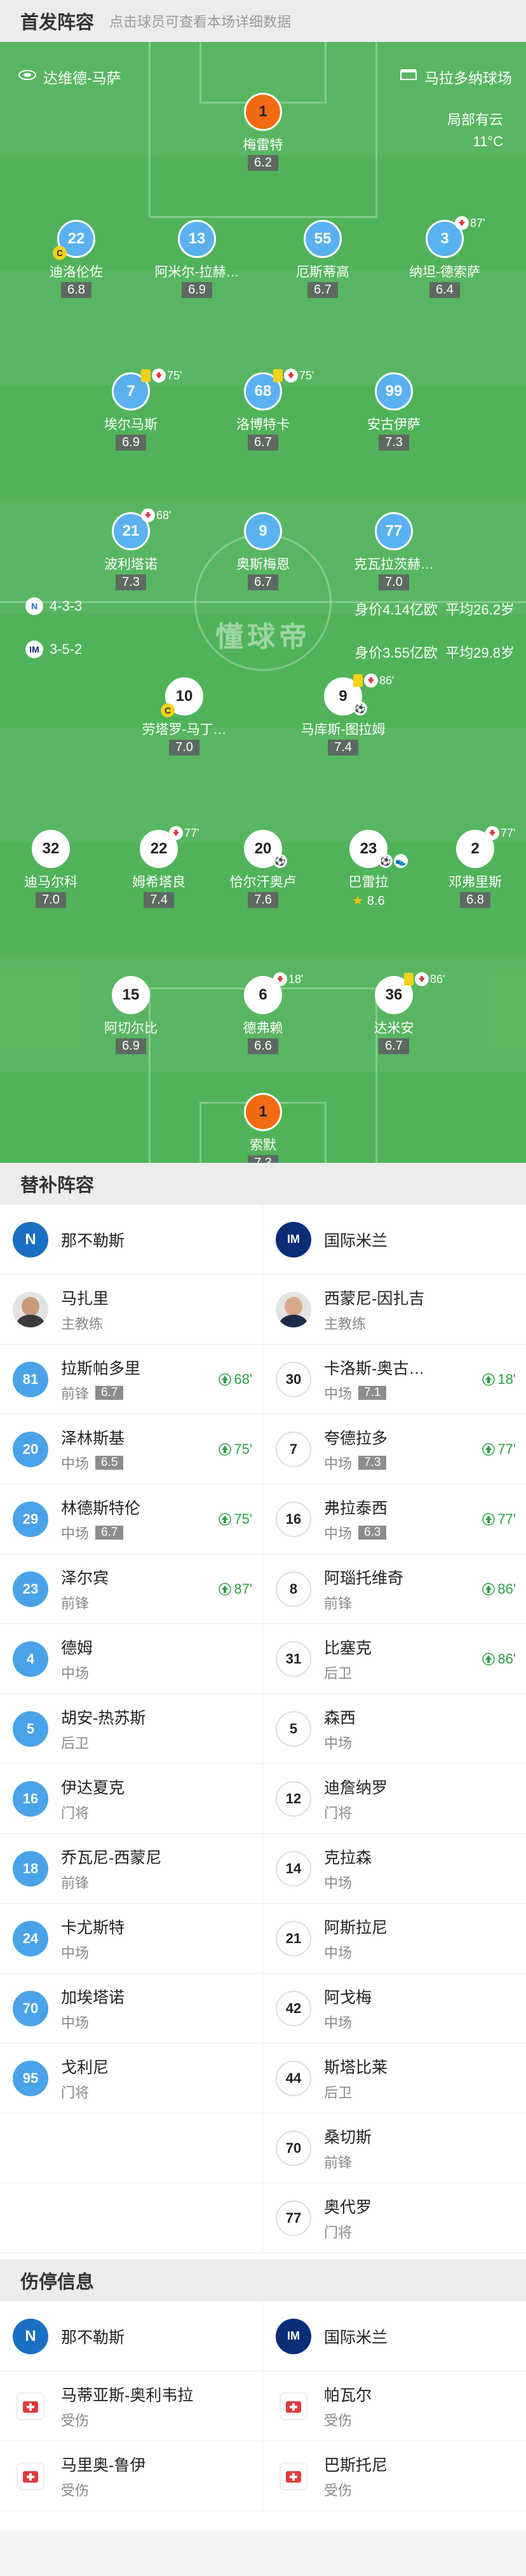 This screenshot has width=526, height=2576. Describe the element at coordinates (131, 995) in the screenshot. I see `jersey-number: 15` at that location.